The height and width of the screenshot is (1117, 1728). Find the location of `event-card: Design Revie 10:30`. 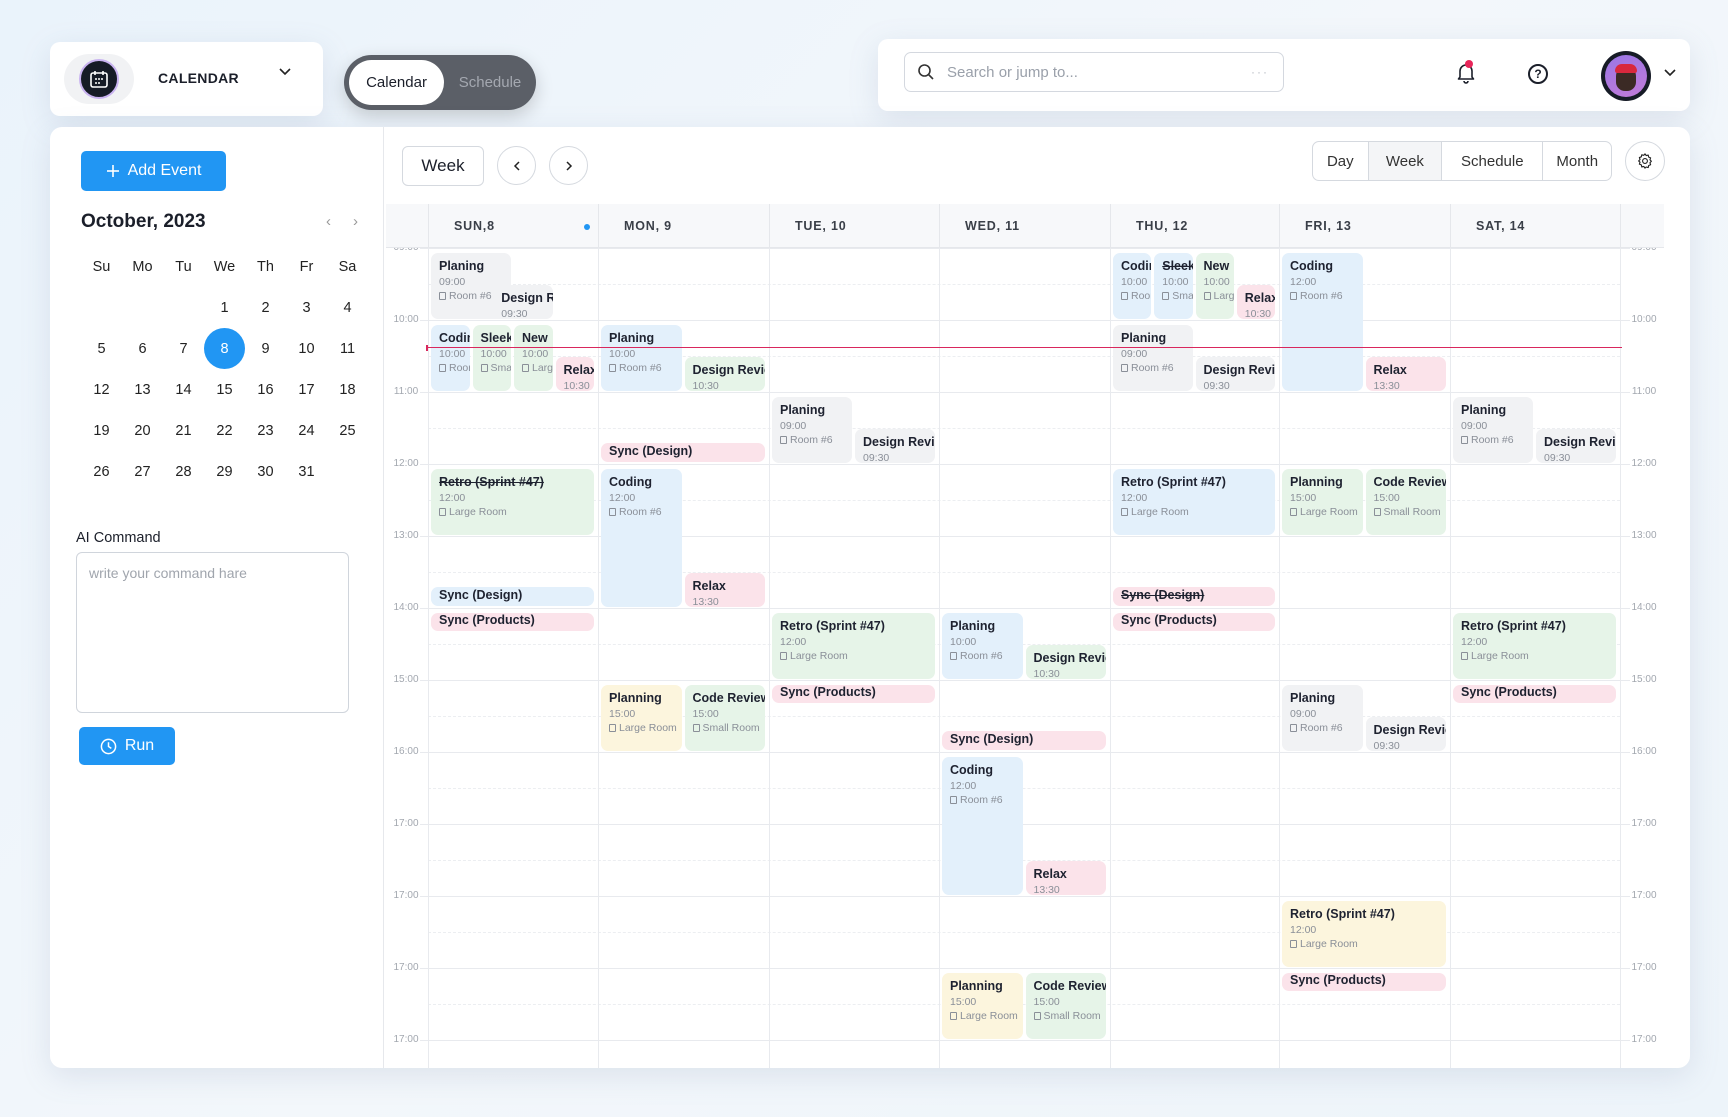

event-card: Design Revie 10:30 is located at coordinates (724, 374).